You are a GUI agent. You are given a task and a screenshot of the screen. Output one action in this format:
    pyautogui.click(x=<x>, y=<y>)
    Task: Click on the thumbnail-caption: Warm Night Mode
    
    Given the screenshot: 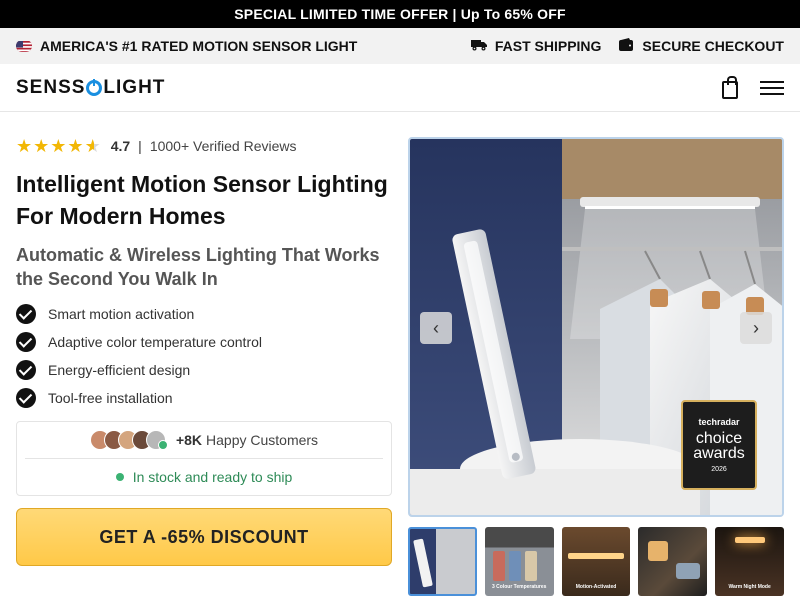 What is the action you would take?
    pyautogui.click(x=749, y=587)
    